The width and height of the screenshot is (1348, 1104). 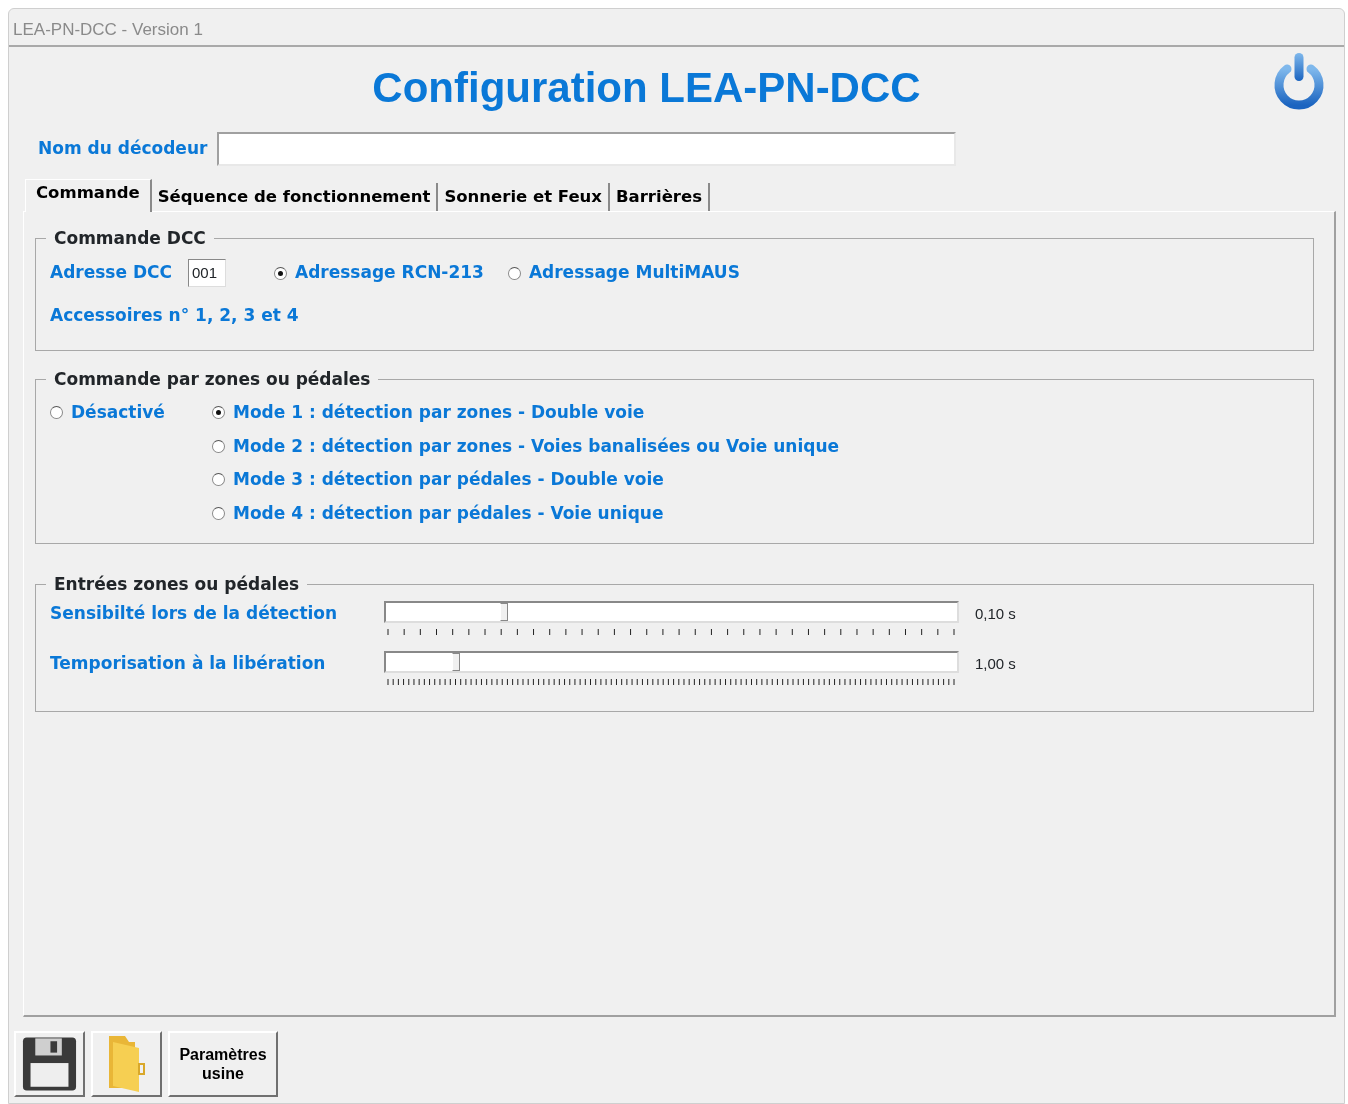 I want to click on option-label: Mode 1 : détection par zones - Double voie, so click(x=439, y=413).